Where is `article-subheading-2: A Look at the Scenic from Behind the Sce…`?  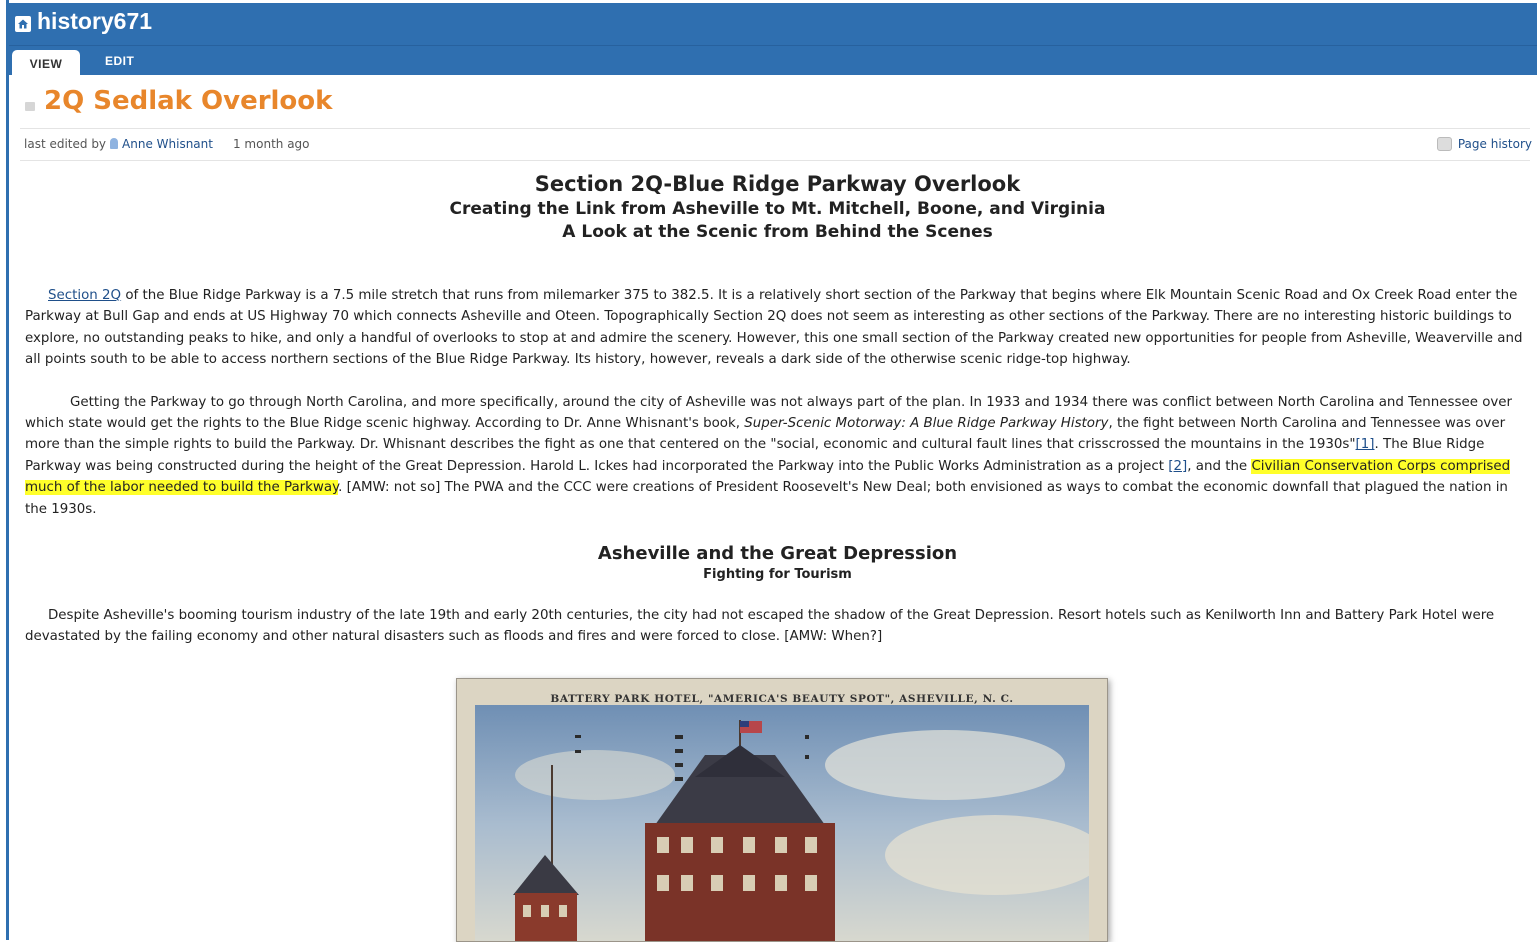 article-subheading-2: A Look at the Scenic from Behind the Sce… is located at coordinates (777, 232).